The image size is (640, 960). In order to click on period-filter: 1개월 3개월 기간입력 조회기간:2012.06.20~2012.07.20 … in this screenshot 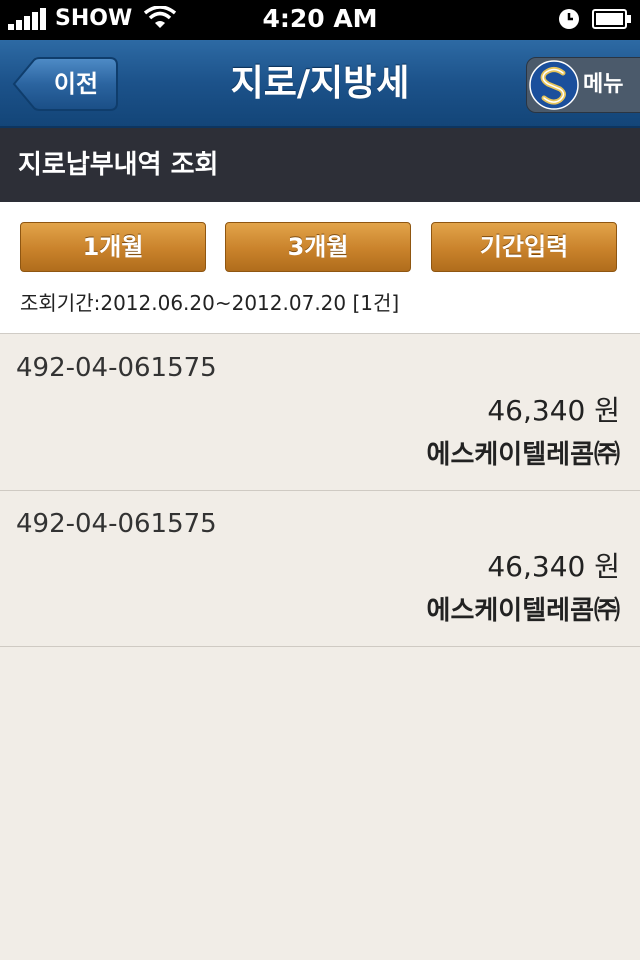, I will do `click(320, 268)`.